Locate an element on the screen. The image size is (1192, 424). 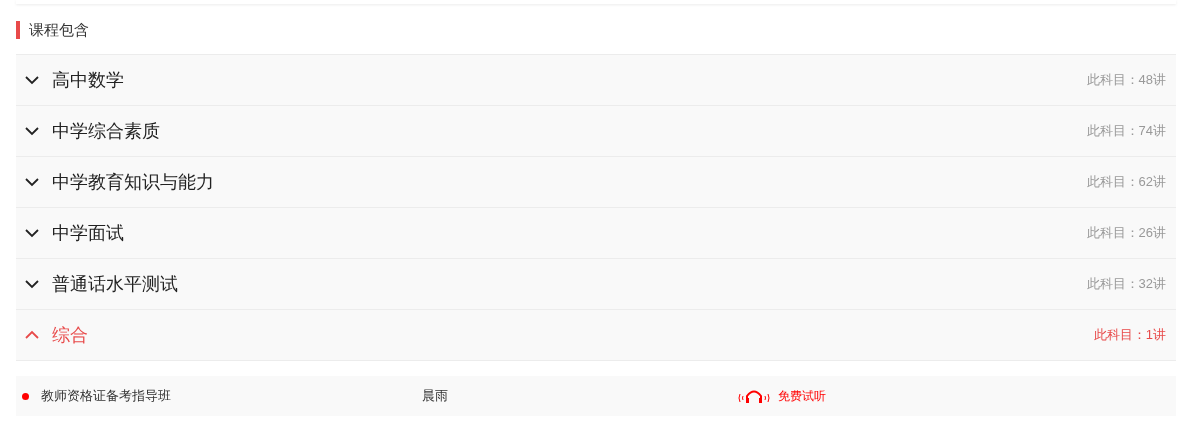
subject-title: 普通话水平测试 is located at coordinates (115, 284).